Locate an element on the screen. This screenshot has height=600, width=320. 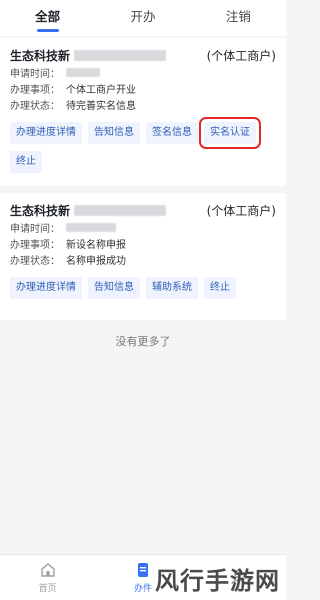
status-value: 名称申报成功 is located at coordinates (96, 261).